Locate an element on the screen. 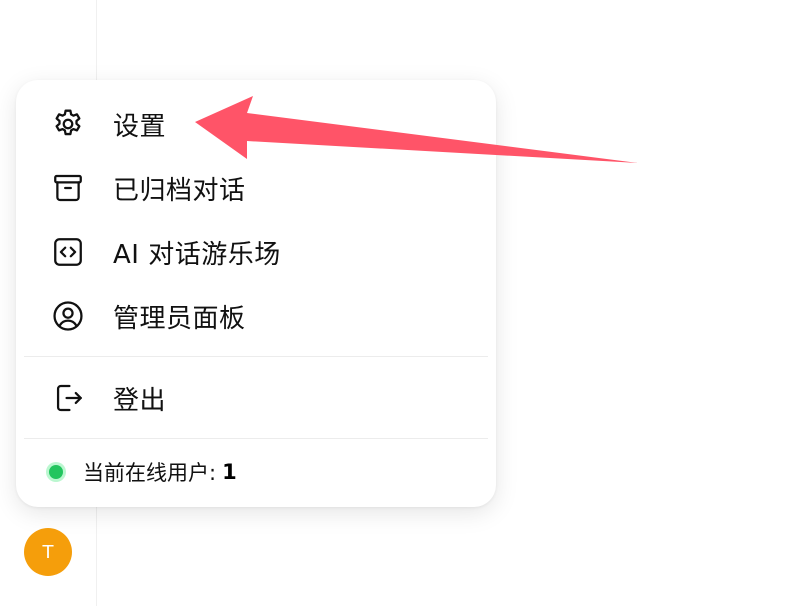 The height and width of the screenshot is (606, 790). logout-label: 登出 is located at coordinates (140, 400).